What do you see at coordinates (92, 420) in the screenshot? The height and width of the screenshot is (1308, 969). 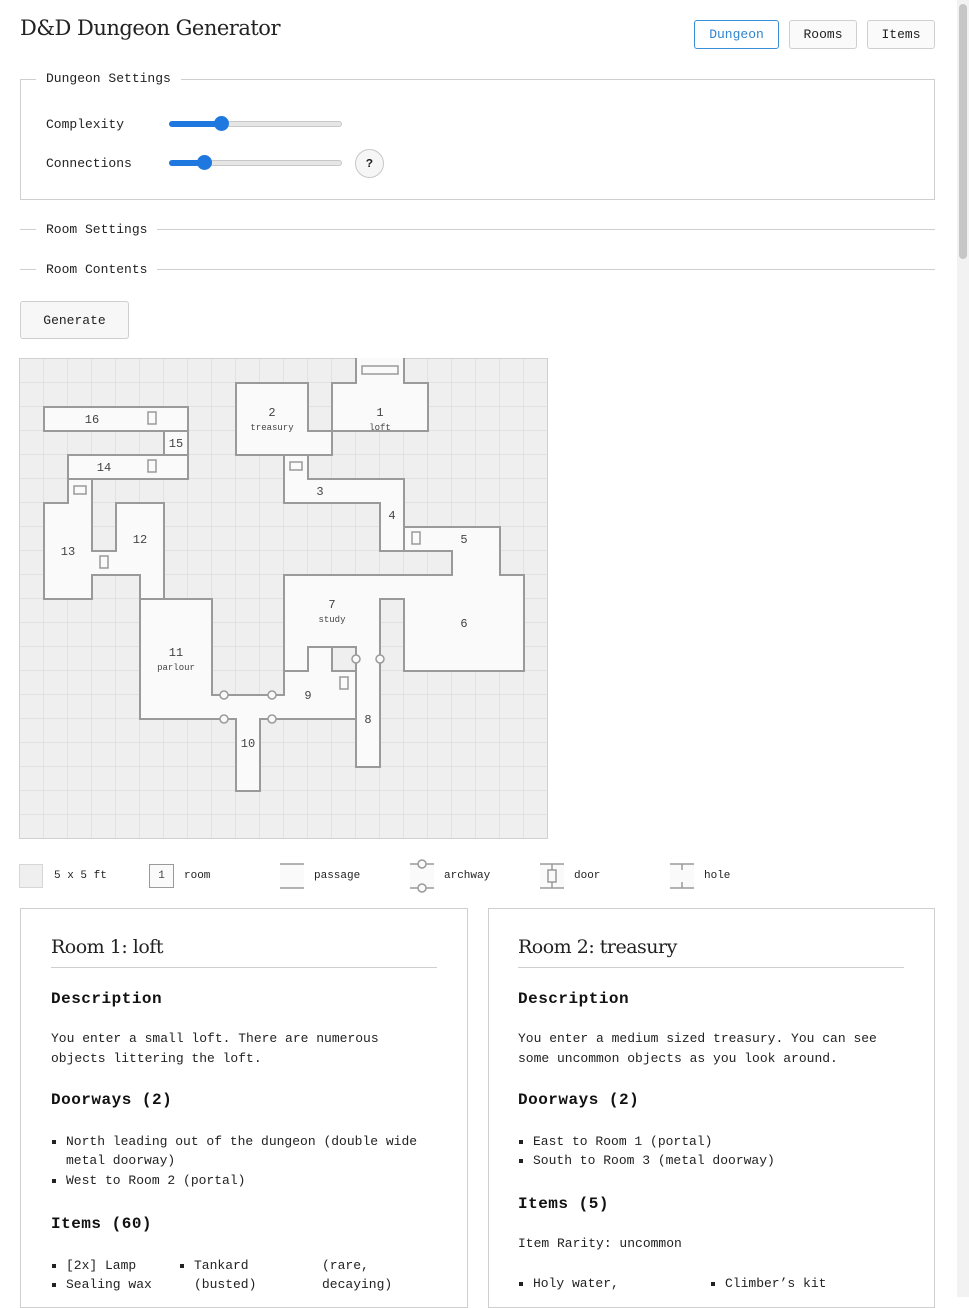 I see `room-number: 16` at bounding box center [92, 420].